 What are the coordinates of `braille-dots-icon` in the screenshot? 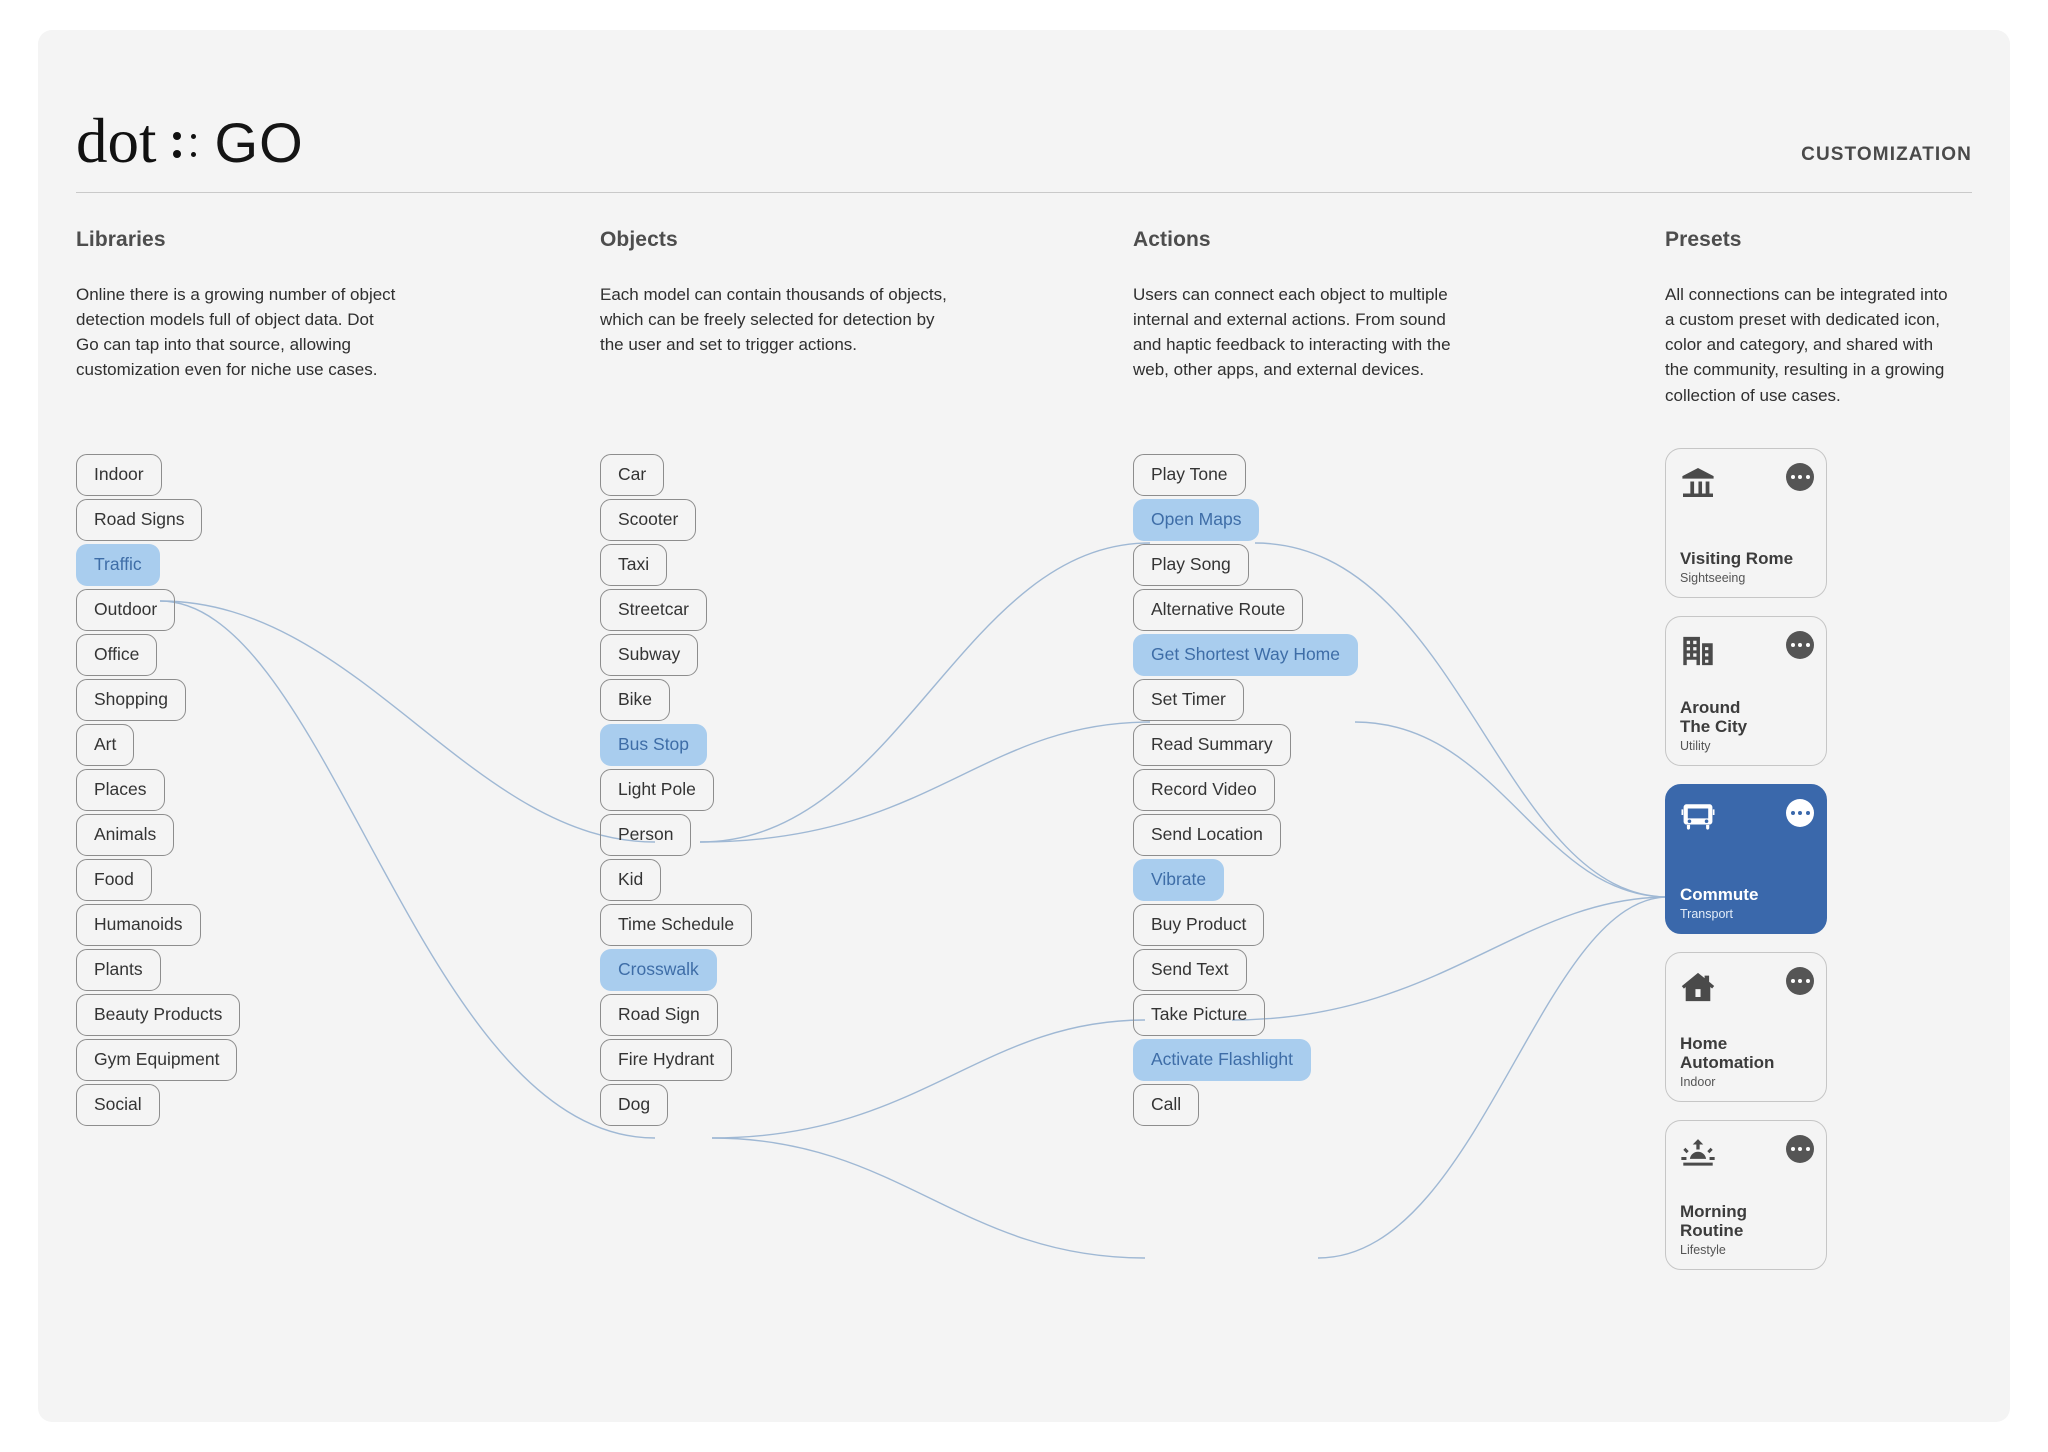 It's located at (188, 145).